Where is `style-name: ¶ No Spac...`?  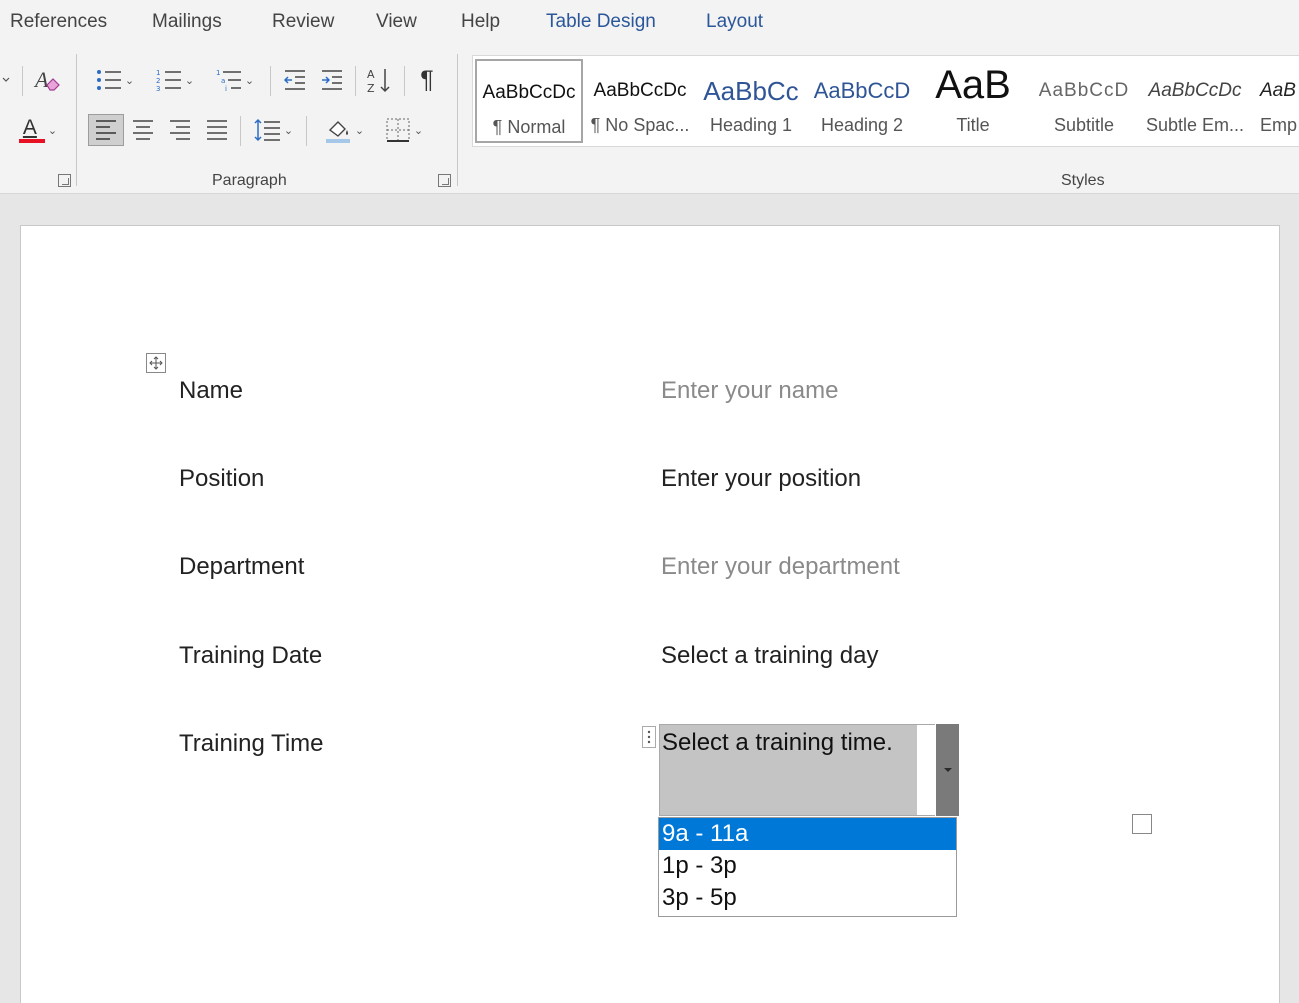
style-name: ¶ No Spac... is located at coordinates (640, 125).